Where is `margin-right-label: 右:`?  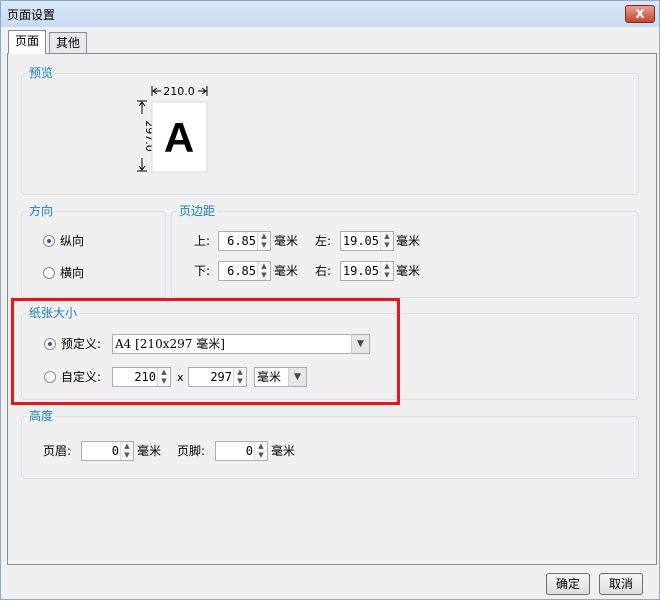 margin-right-label: 右: is located at coordinates (323, 271).